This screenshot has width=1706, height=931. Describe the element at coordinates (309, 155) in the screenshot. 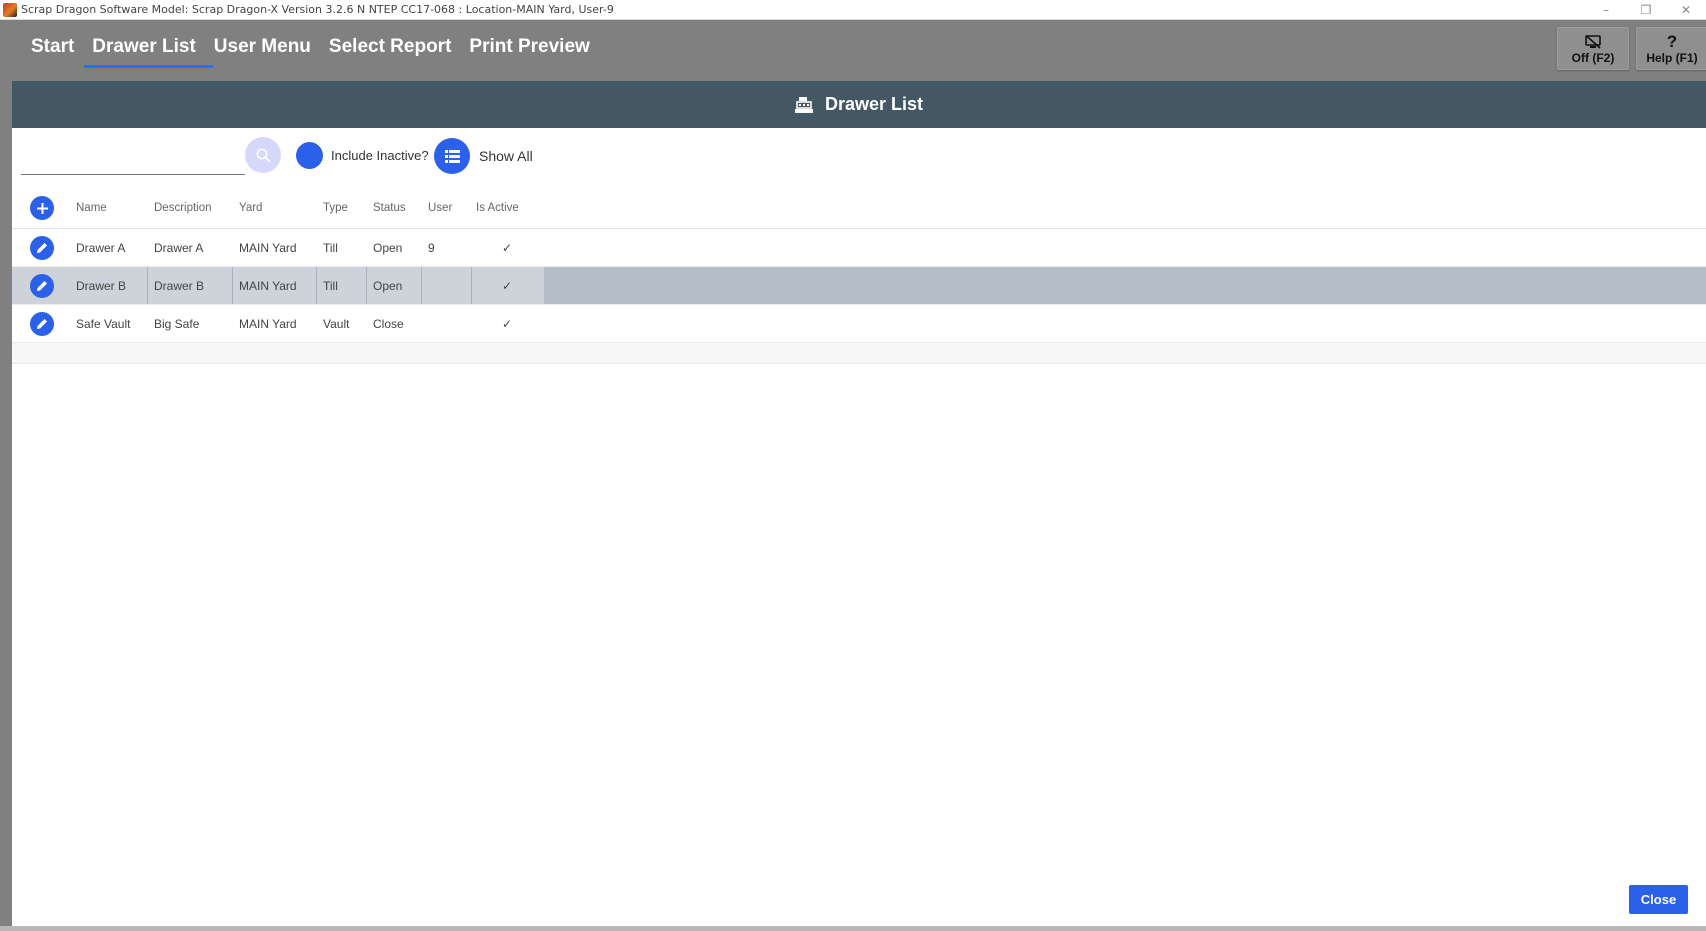

I see `include-inactive-toggle` at that location.